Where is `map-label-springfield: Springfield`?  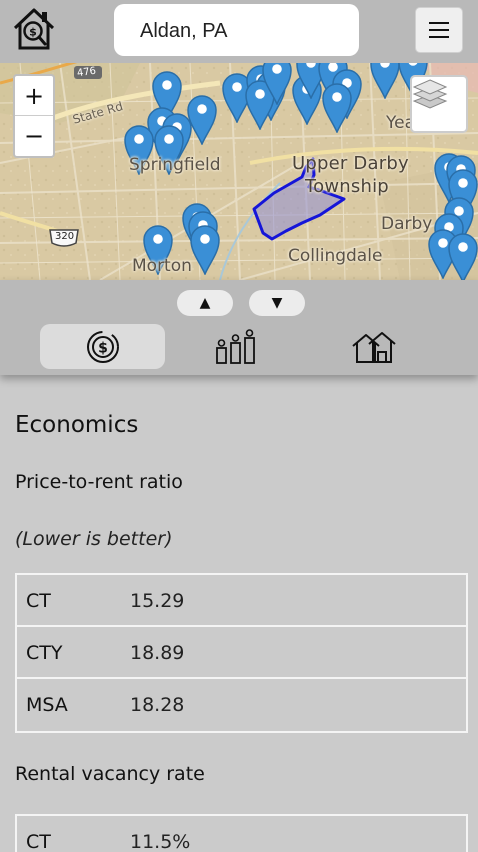
map-label-springfield: Springfield is located at coordinates (175, 165).